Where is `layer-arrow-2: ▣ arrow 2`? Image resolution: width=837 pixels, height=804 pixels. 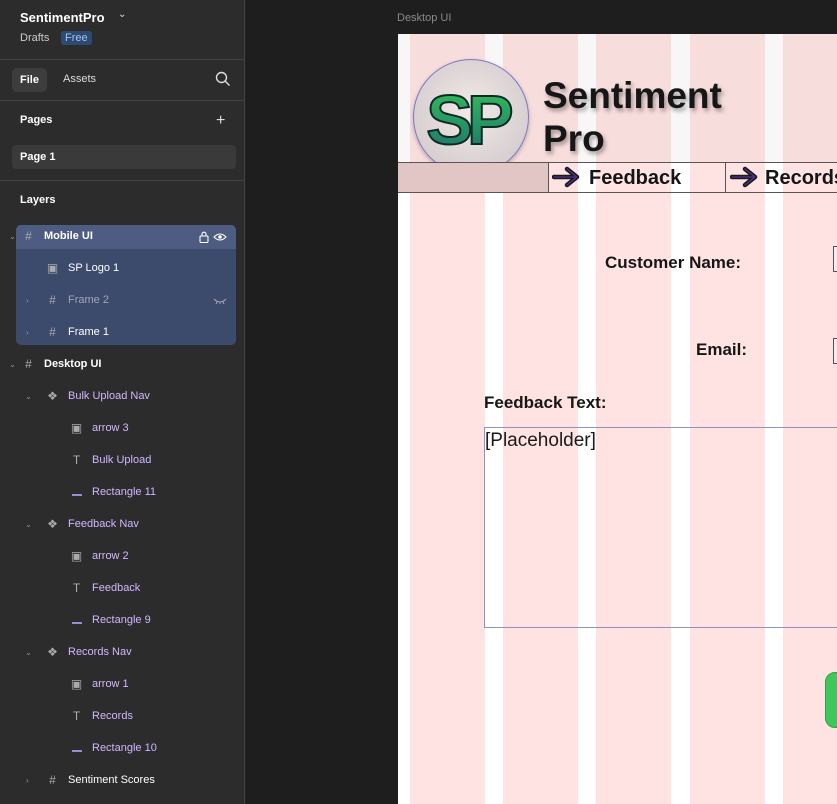
layer-arrow-2: ▣ arrow 2 is located at coordinates (122, 557).